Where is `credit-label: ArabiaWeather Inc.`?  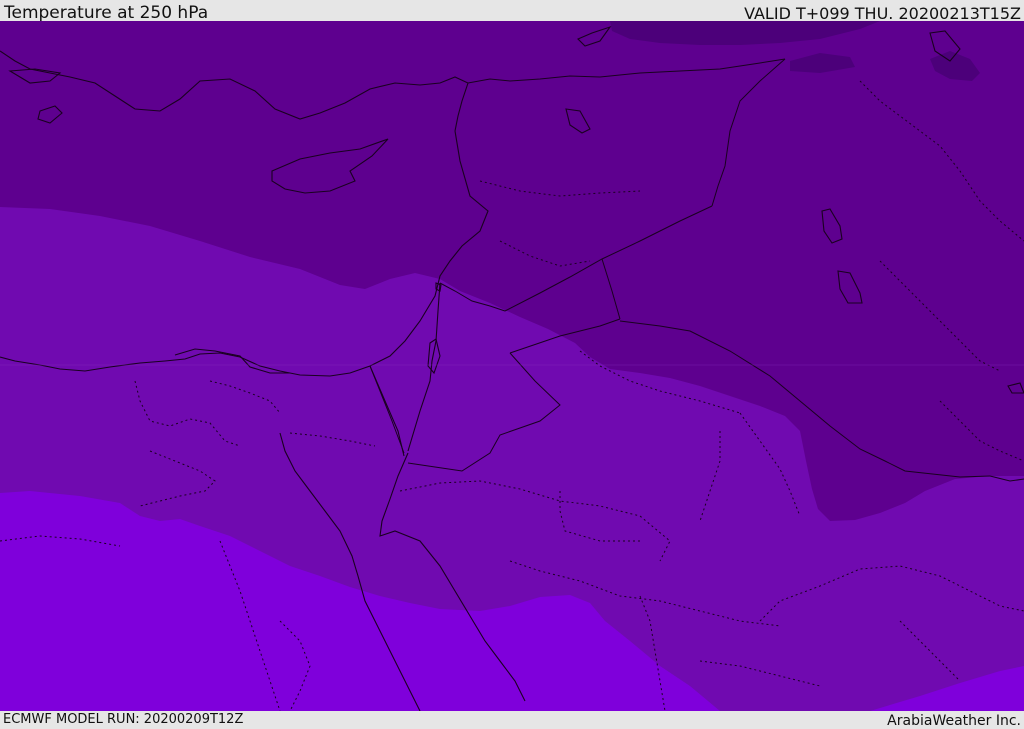 credit-label: ArabiaWeather Inc. is located at coordinates (954, 721).